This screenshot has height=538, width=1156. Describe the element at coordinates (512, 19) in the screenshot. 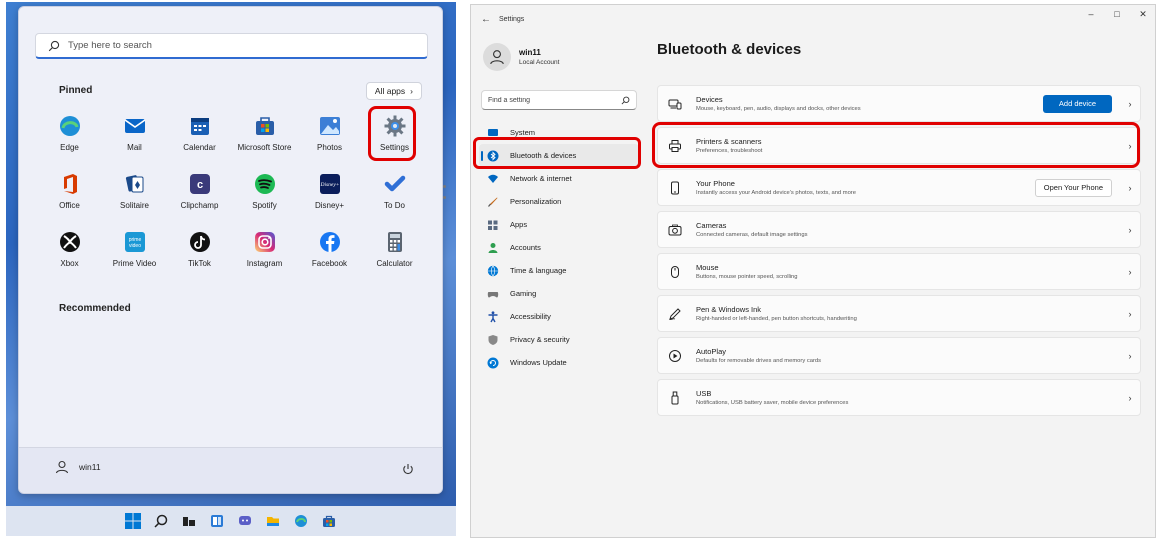

I see `window-title: Settings` at that location.